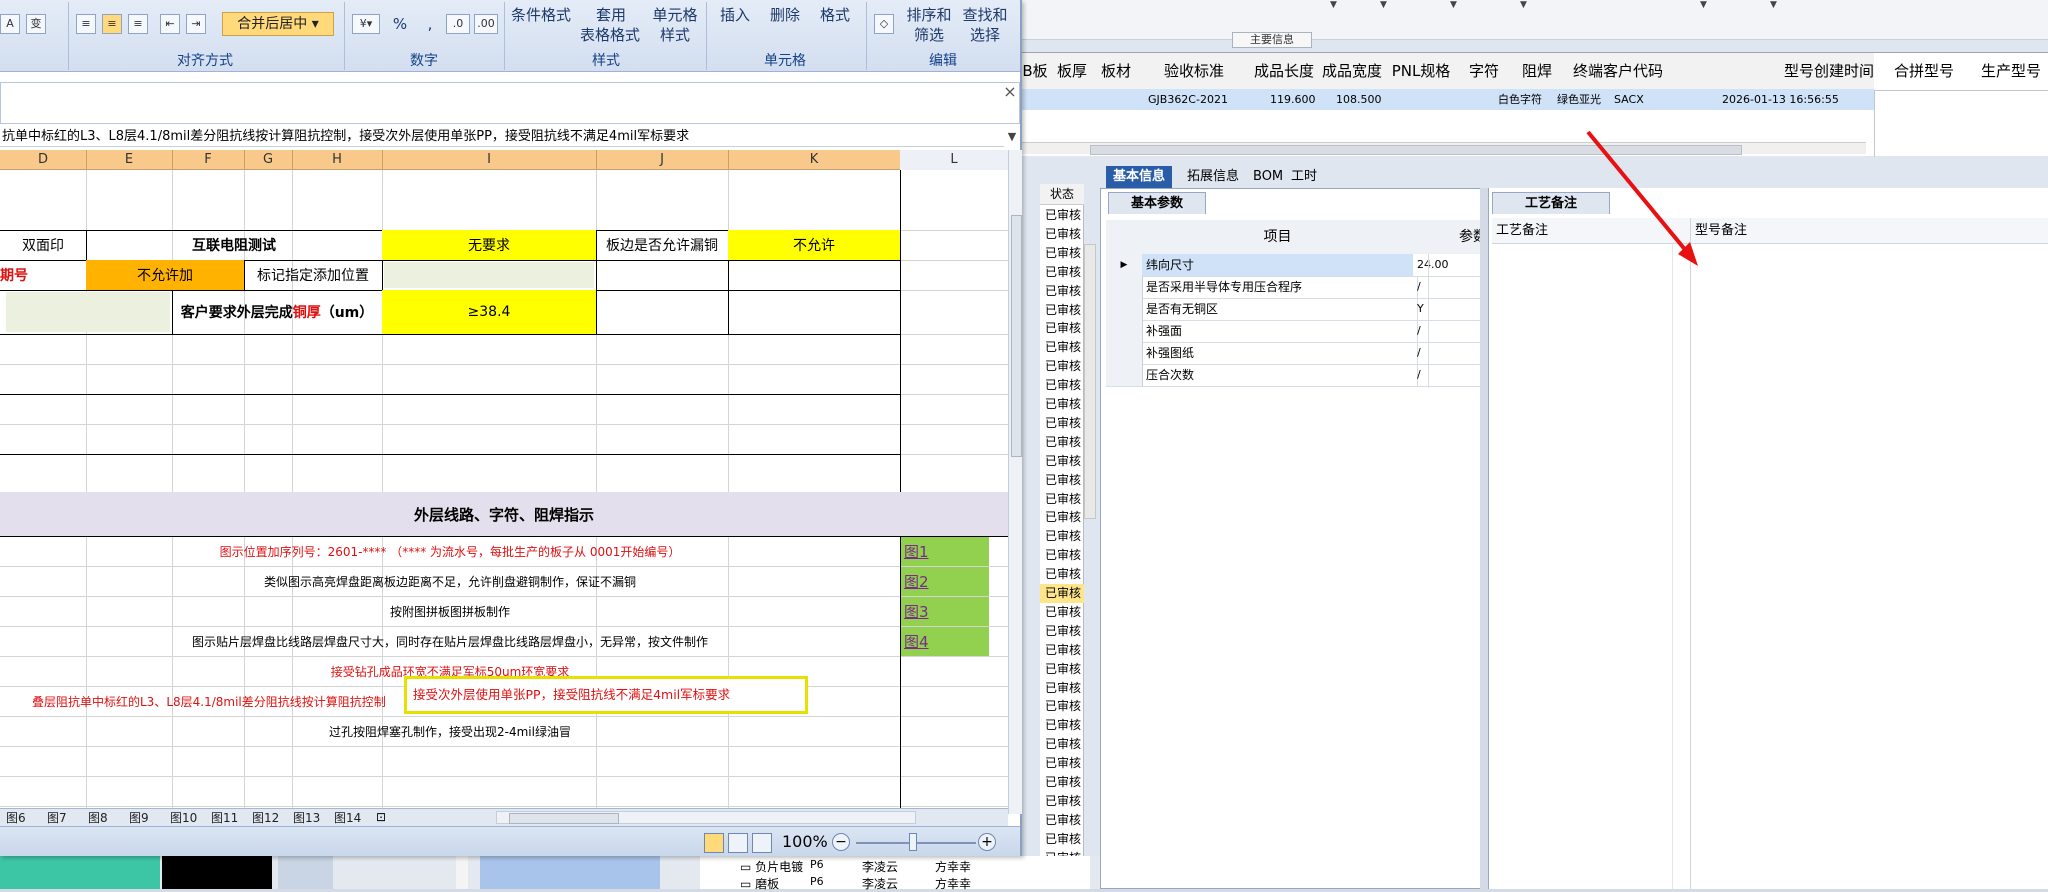  I want to click on cell-copper-value: ≥38.4, so click(489, 312).